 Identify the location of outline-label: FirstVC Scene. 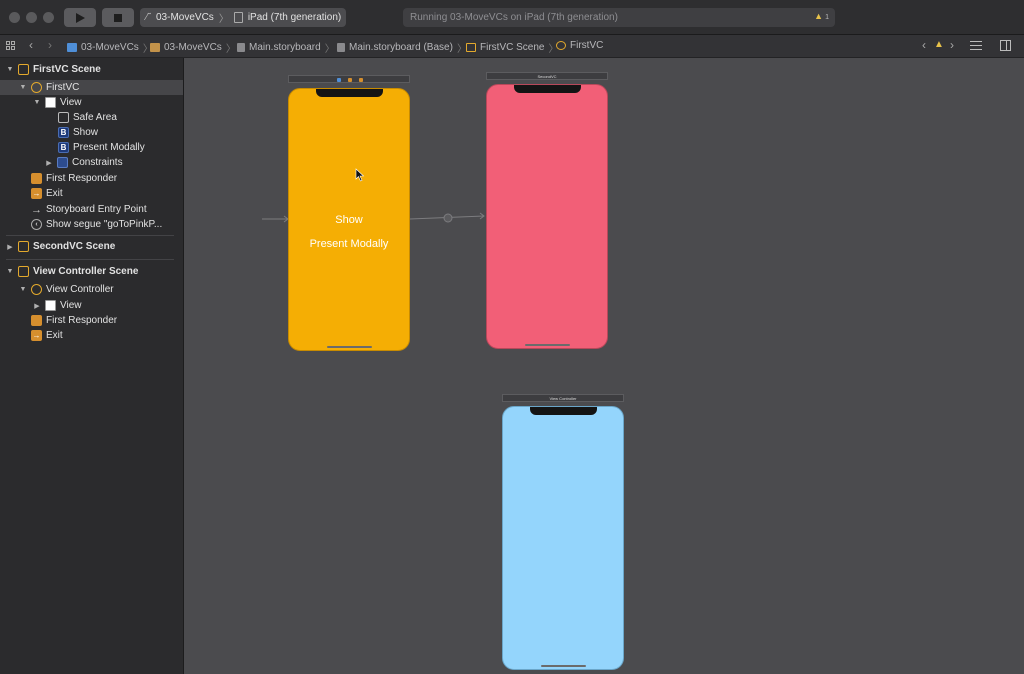
(67, 69).